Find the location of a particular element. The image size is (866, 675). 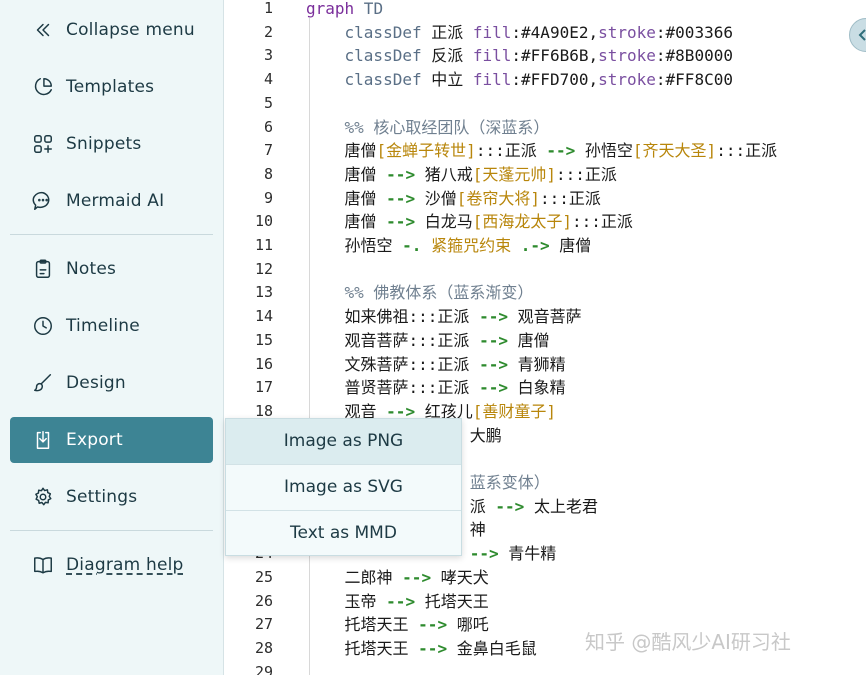

diagram-help-link: Diagram help is located at coordinates (111, 565).